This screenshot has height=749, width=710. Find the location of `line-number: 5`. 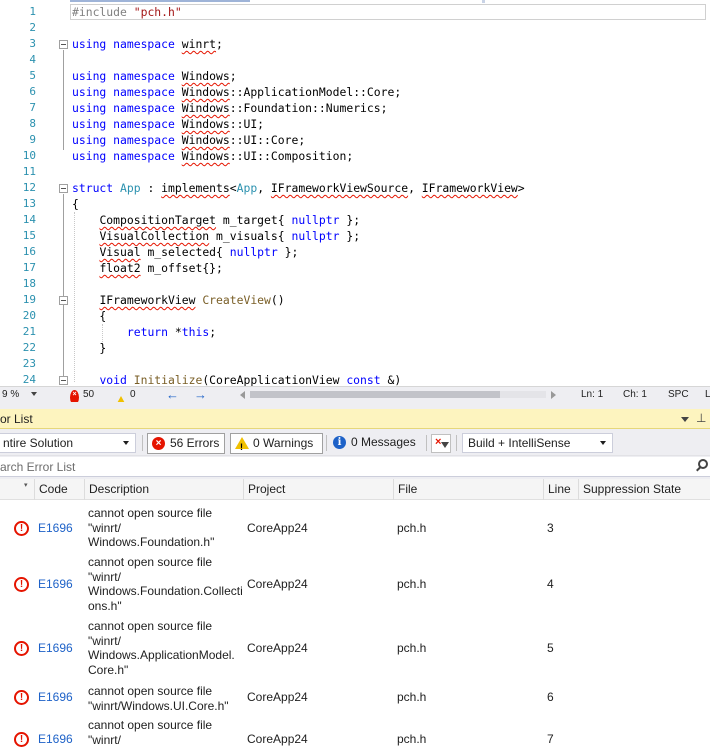

line-number: 5 is located at coordinates (32, 75).